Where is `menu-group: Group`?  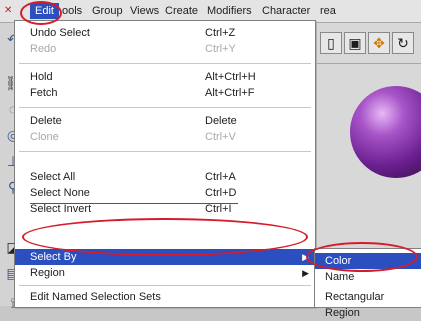
menu-group: Group is located at coordinates (107, 11).